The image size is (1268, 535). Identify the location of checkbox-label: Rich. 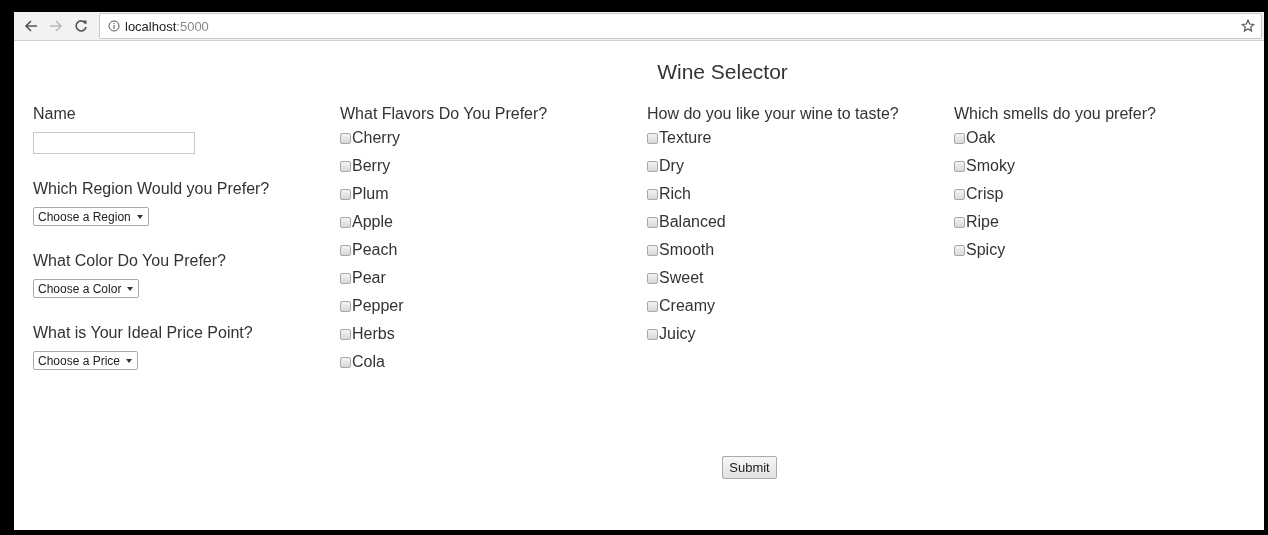
(675, 194).